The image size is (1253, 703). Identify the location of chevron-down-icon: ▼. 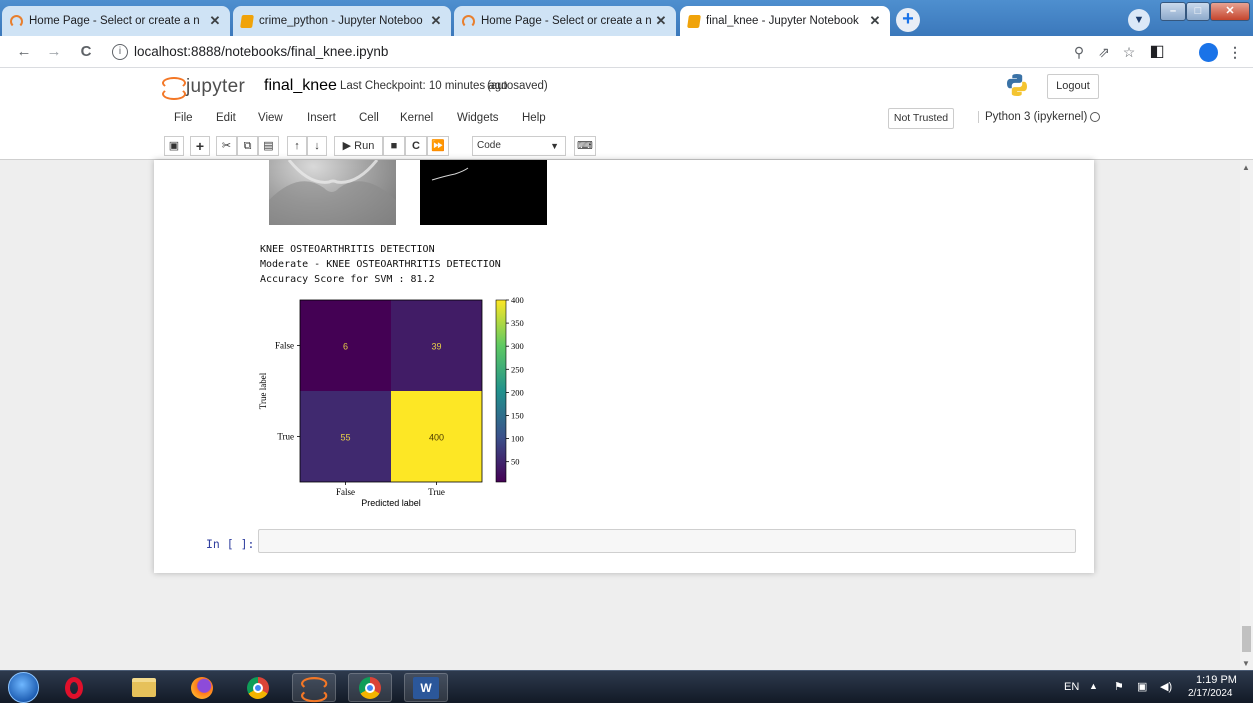
(1139, 20).